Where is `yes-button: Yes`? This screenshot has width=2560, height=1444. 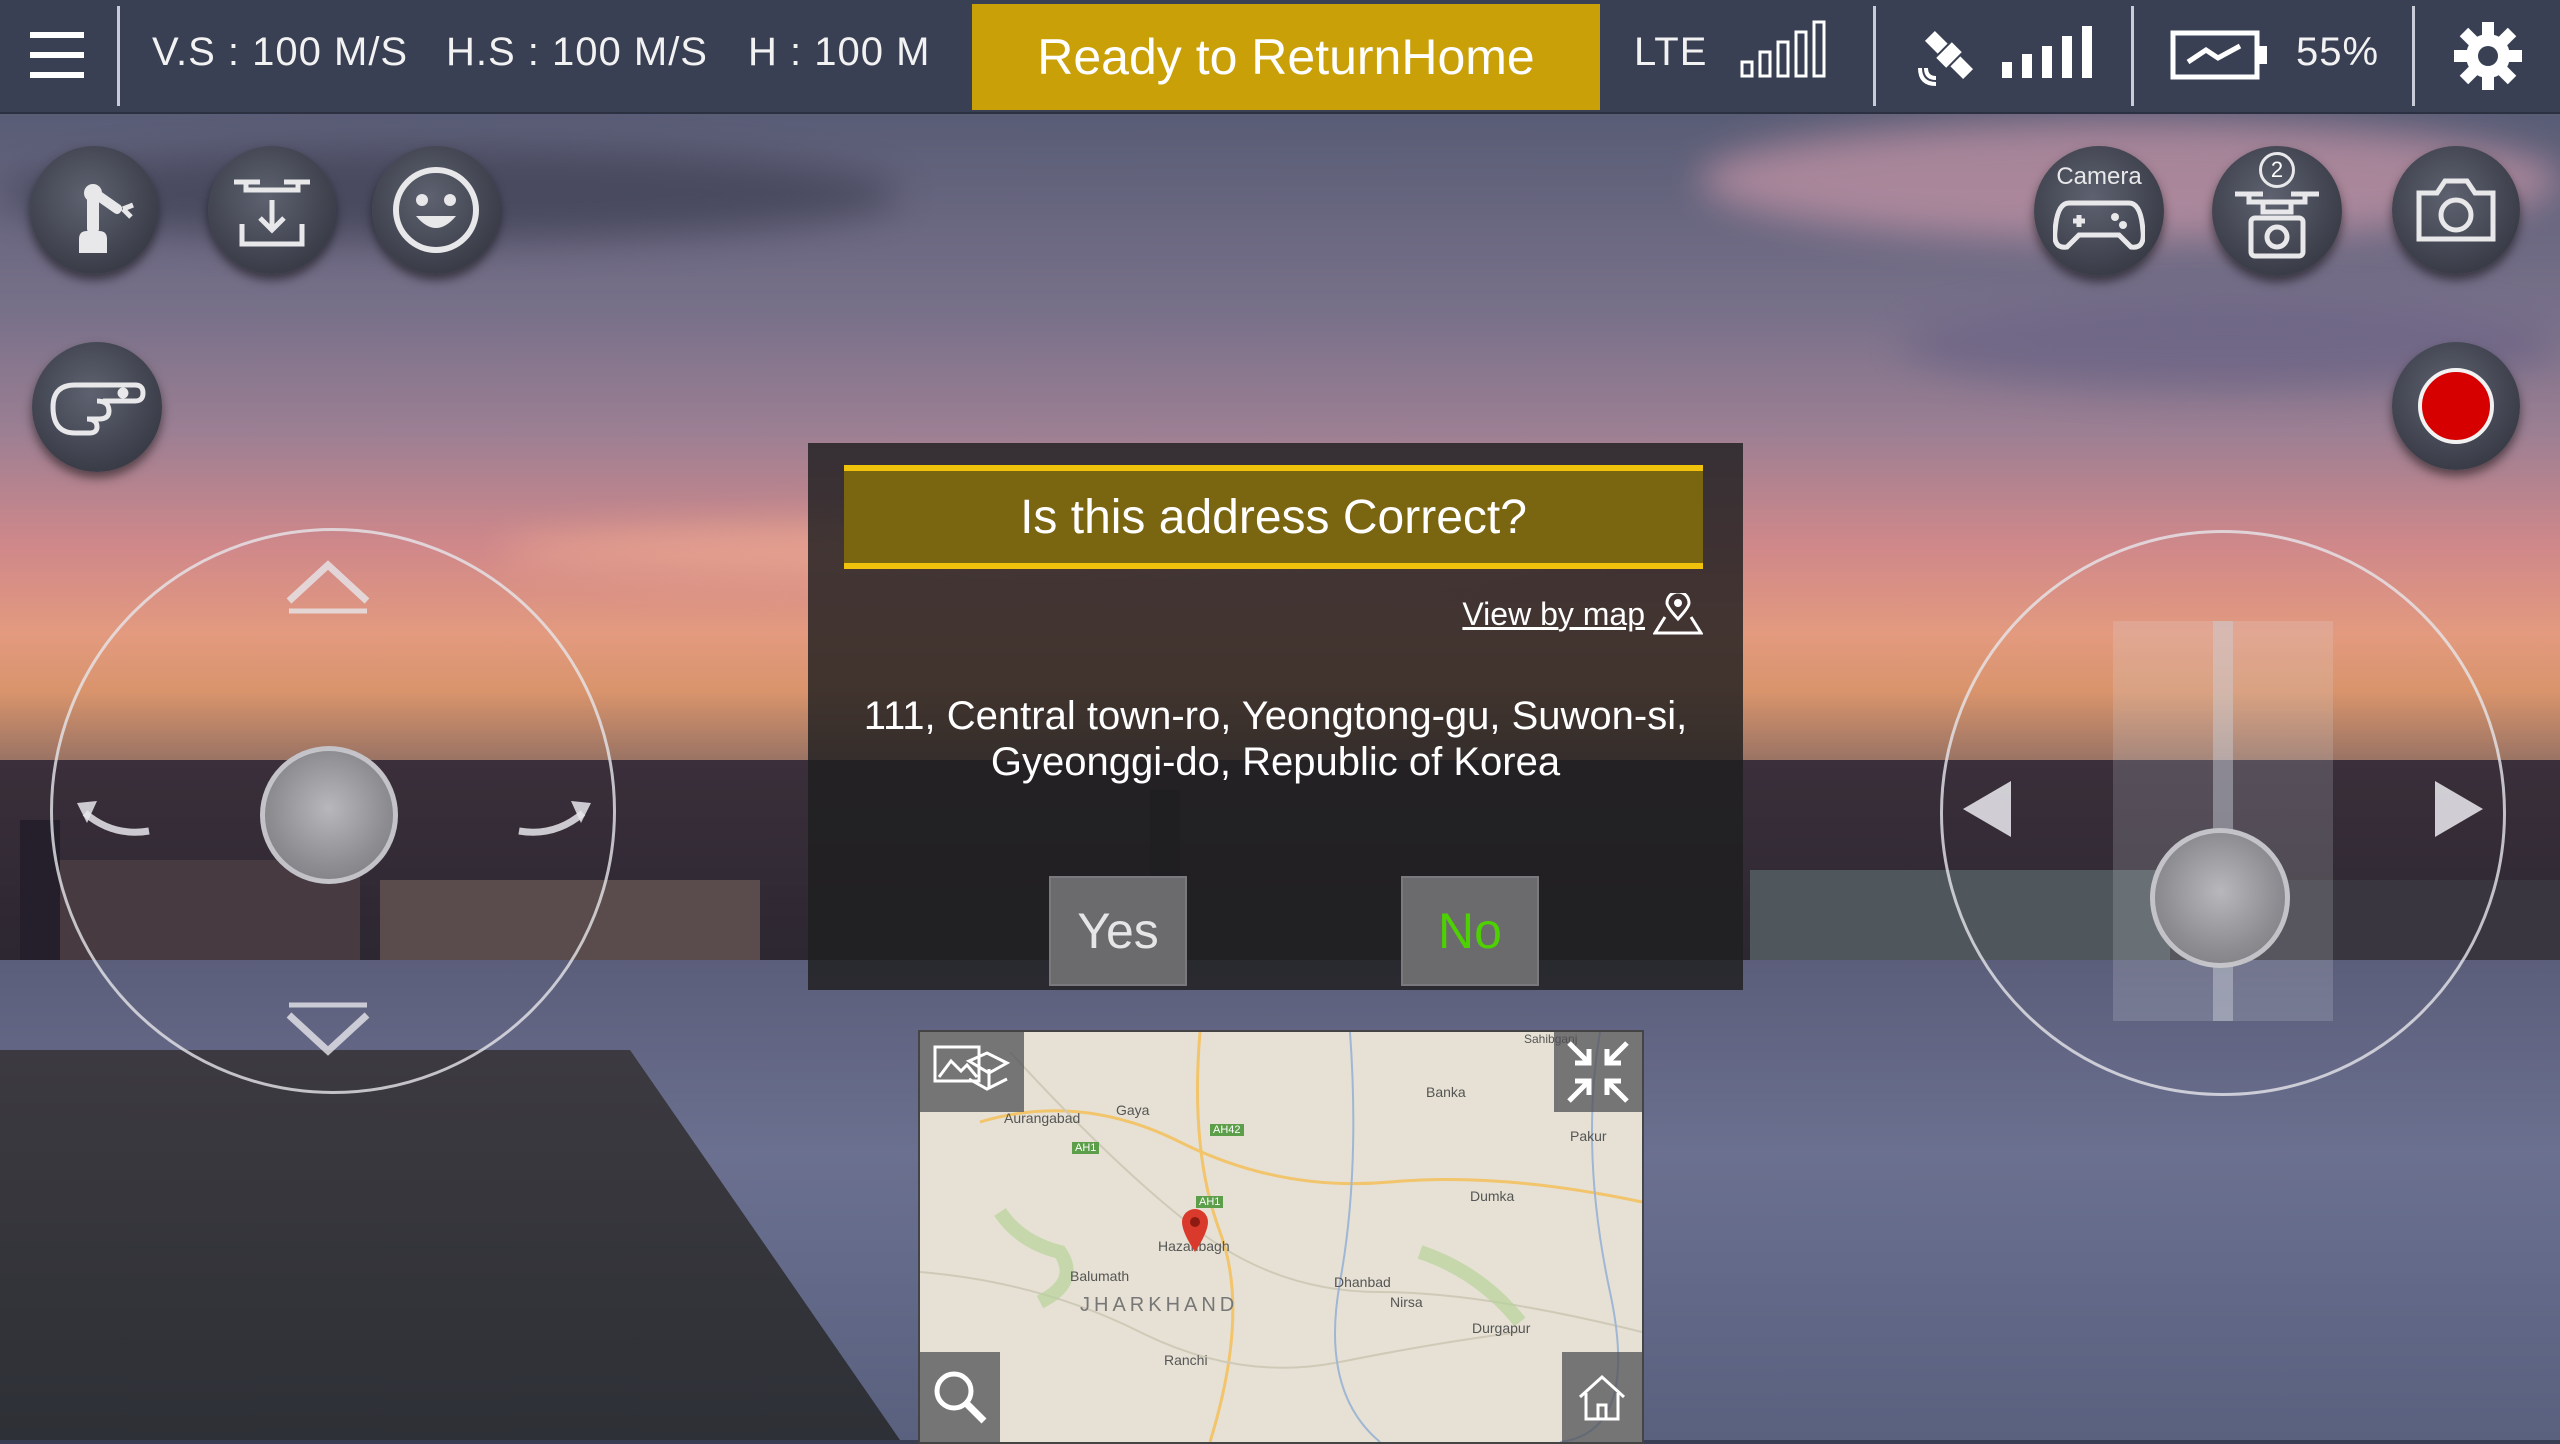
yes-button: Yes is located at coordinates (1118, 931).